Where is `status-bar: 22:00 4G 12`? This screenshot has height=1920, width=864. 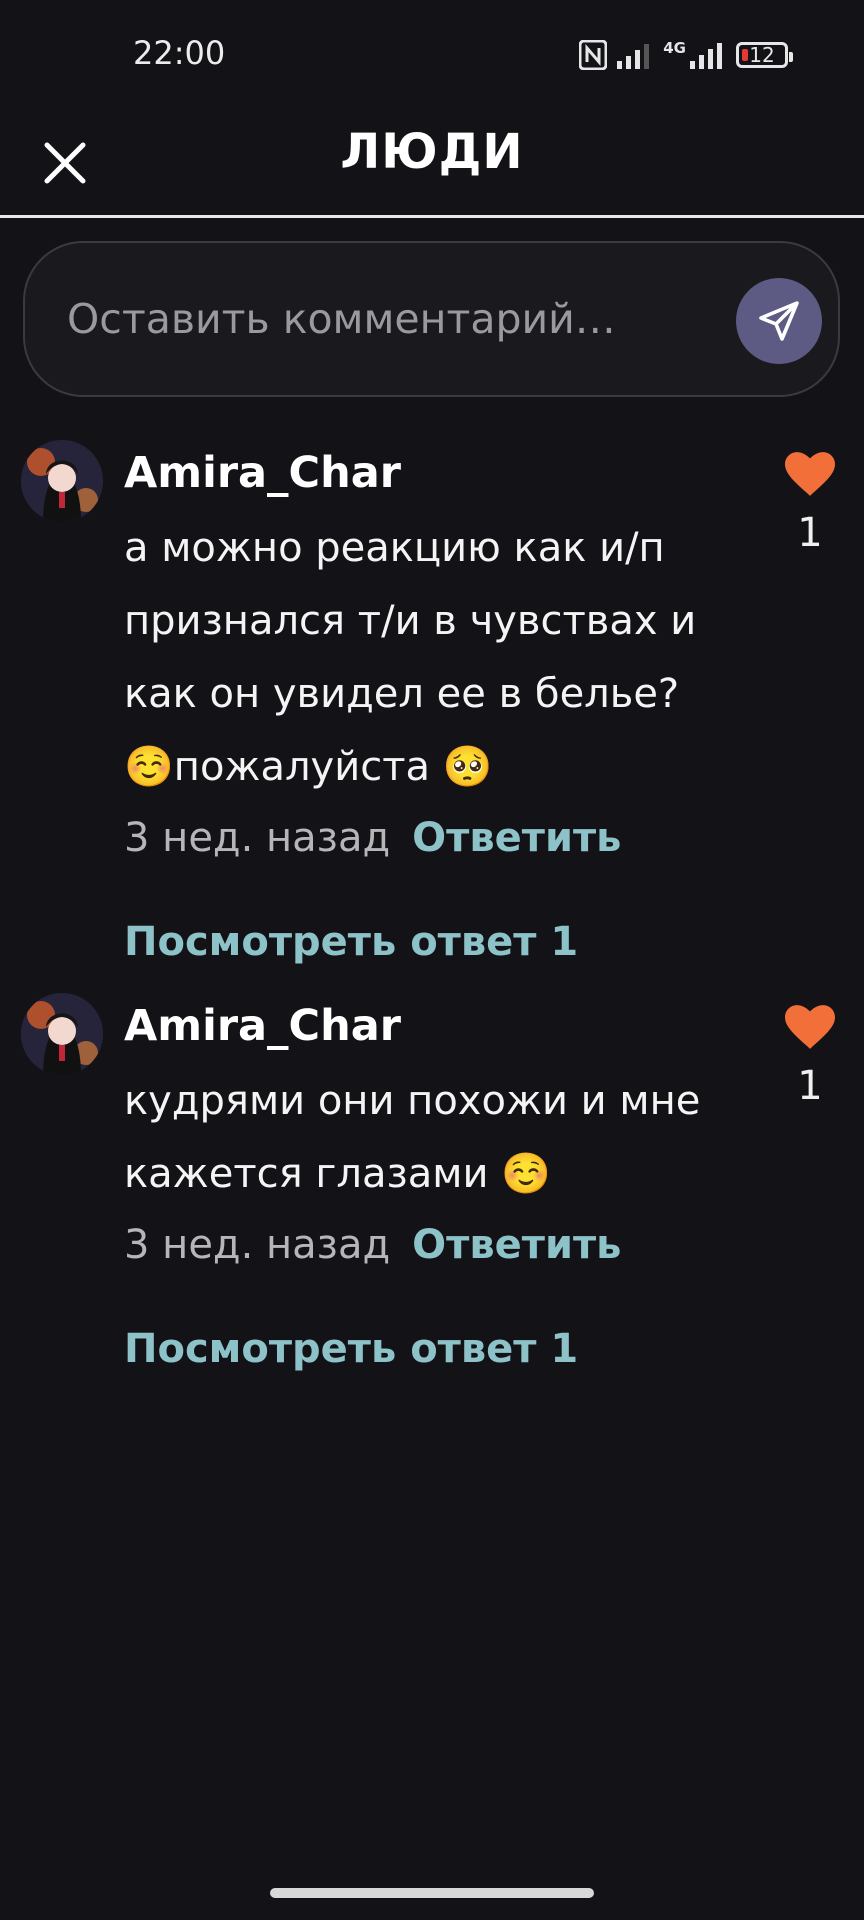 status-bar: 22:00 4G 12 is located at coordinates (432, 55).